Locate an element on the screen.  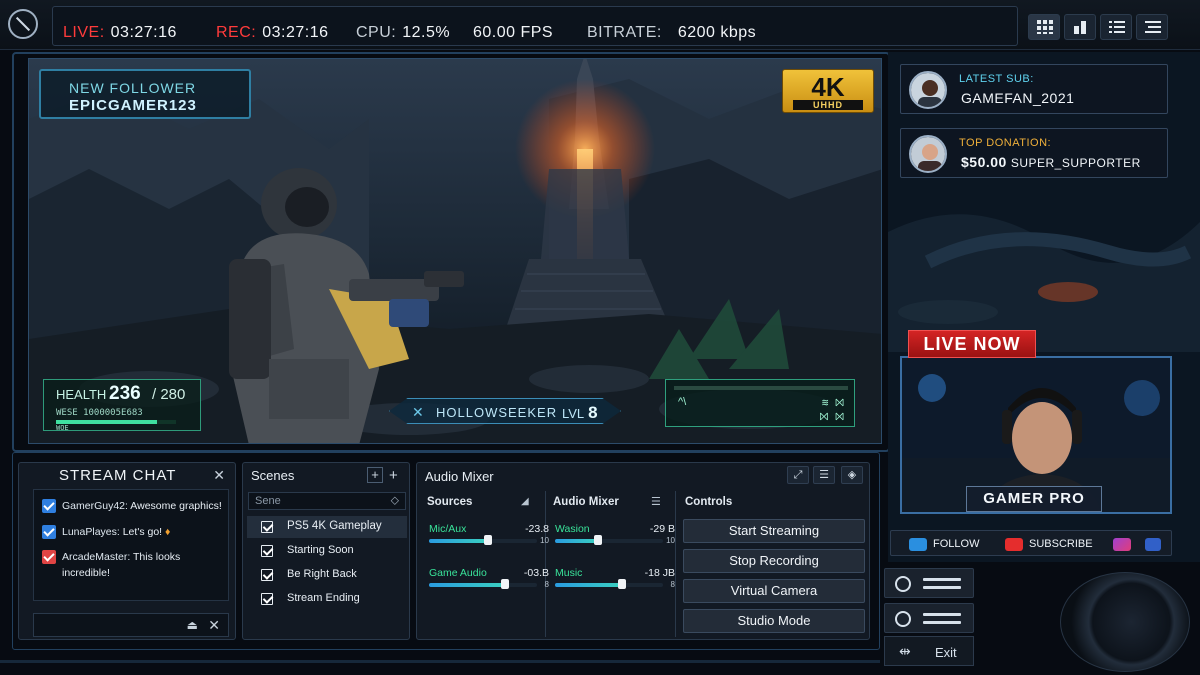
layers-icon: ◈ is located at coordinates (852, 475).